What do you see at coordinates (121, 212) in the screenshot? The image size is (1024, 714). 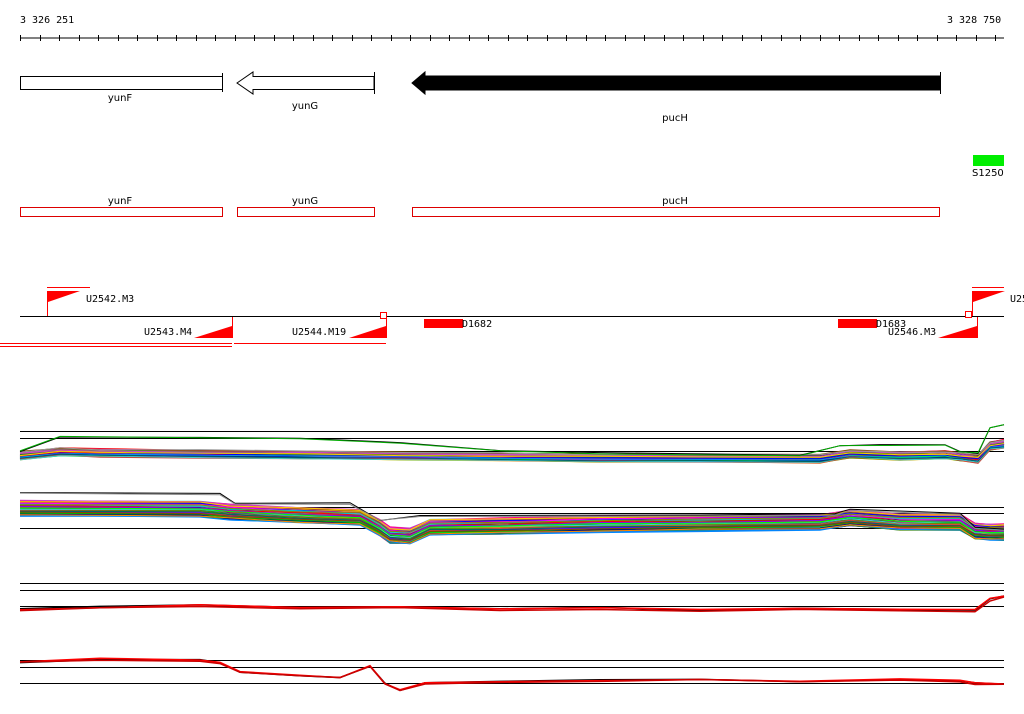 I see `annotation-yunF` at bounding box center [121, 212].